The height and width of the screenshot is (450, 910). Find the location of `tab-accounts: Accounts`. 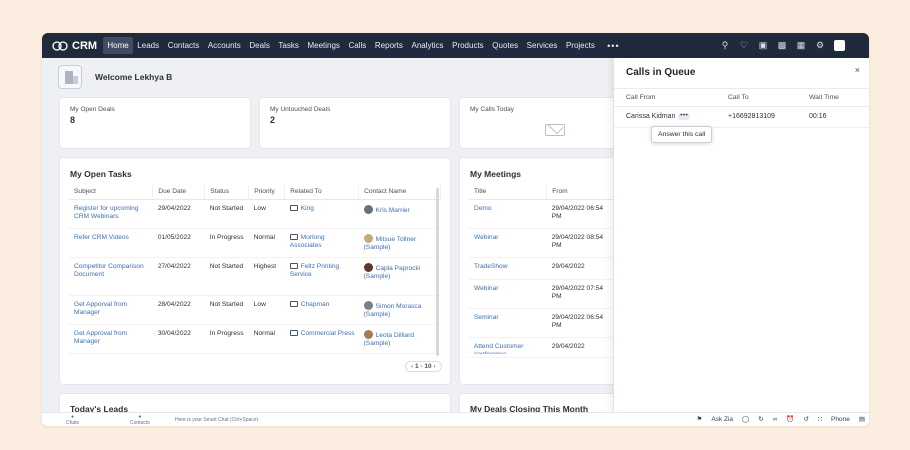

tab-accounts: Accounts is located at coordinates (225, 45).